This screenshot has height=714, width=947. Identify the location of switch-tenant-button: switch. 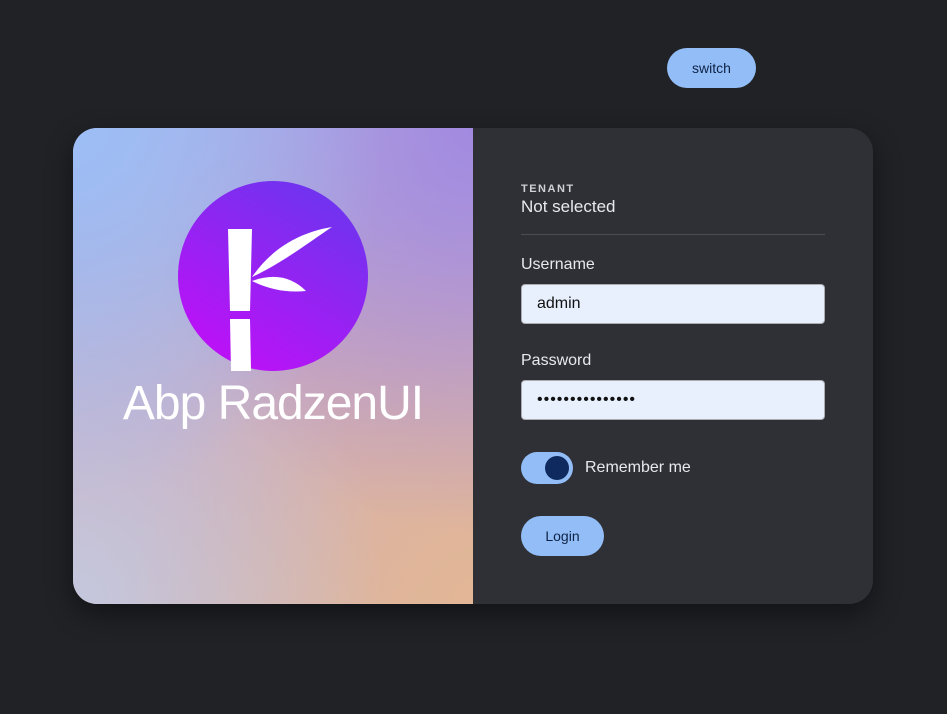
(711, 68).